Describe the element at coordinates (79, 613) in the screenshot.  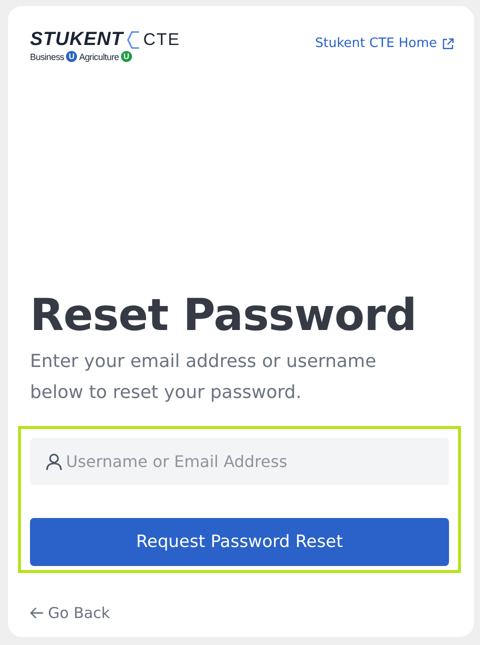
I see `go-back-text: Go Back` at that location.